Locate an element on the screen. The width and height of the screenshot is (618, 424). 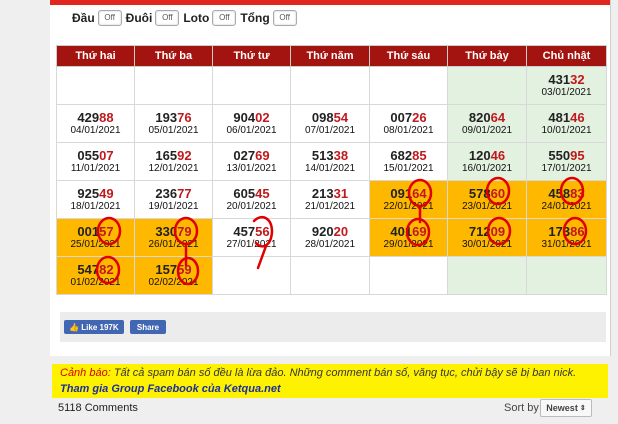
result-date: 30/01/2021 is located at coordinates (487, 244).